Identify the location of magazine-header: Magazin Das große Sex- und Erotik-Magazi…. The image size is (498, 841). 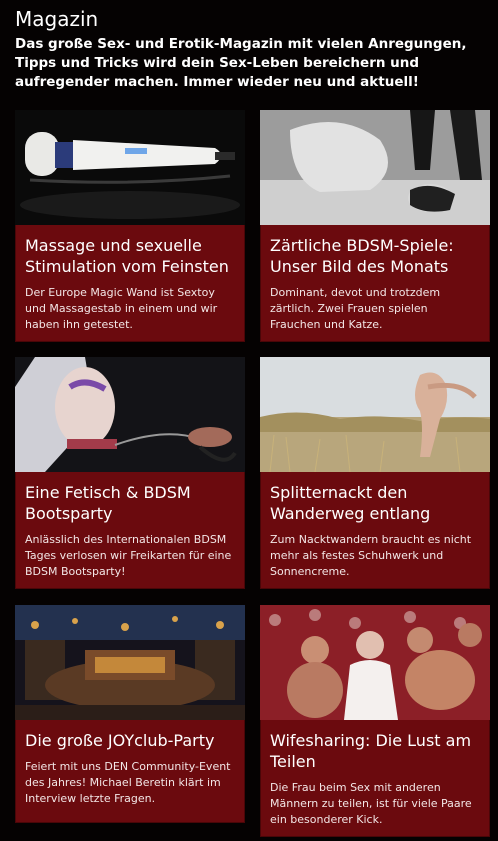
(252, 49).